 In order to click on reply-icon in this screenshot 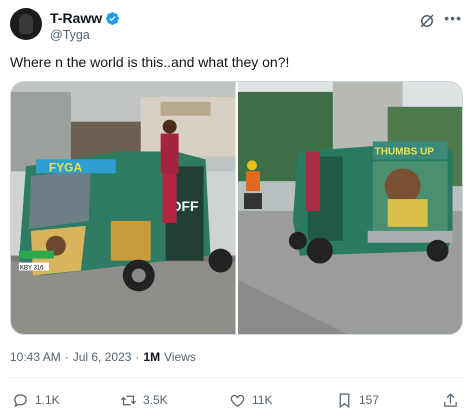, I will do `click(20, 400)`.